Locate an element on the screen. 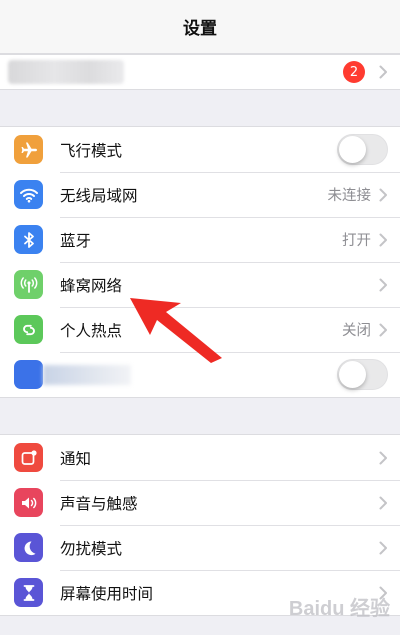 The width and height of the screenshot is (400, 635). settings-row-hotspot: 个人热点 关闭 is located at coordinates (200, 329).